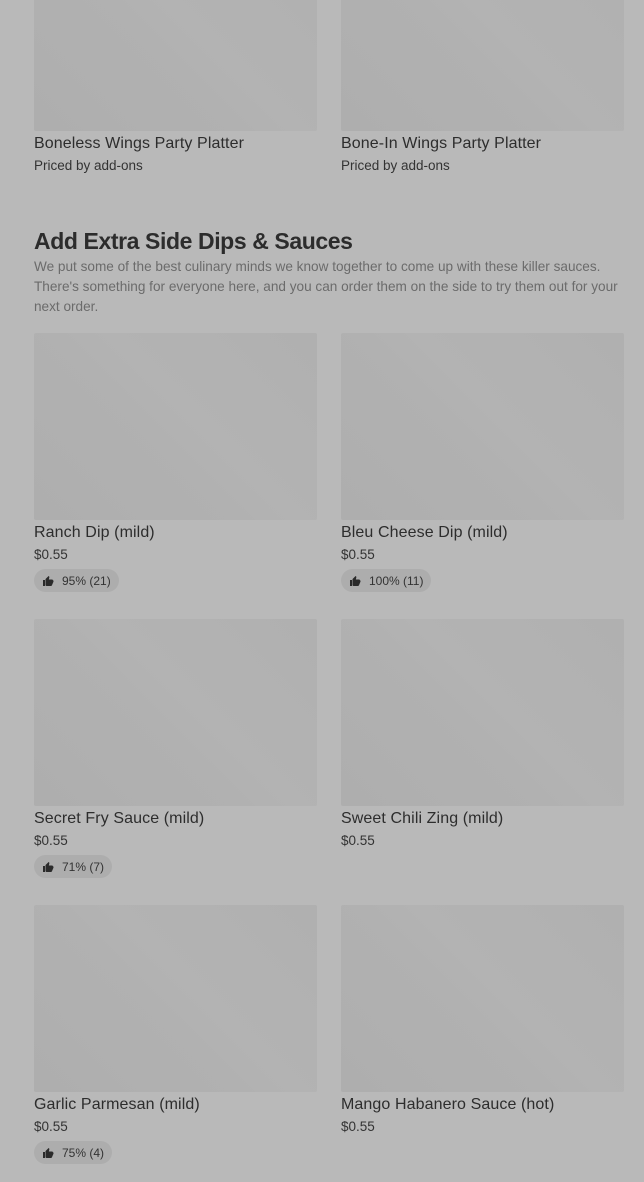  I want to click on rating-badge: 75% (4), so click(73, 1152).